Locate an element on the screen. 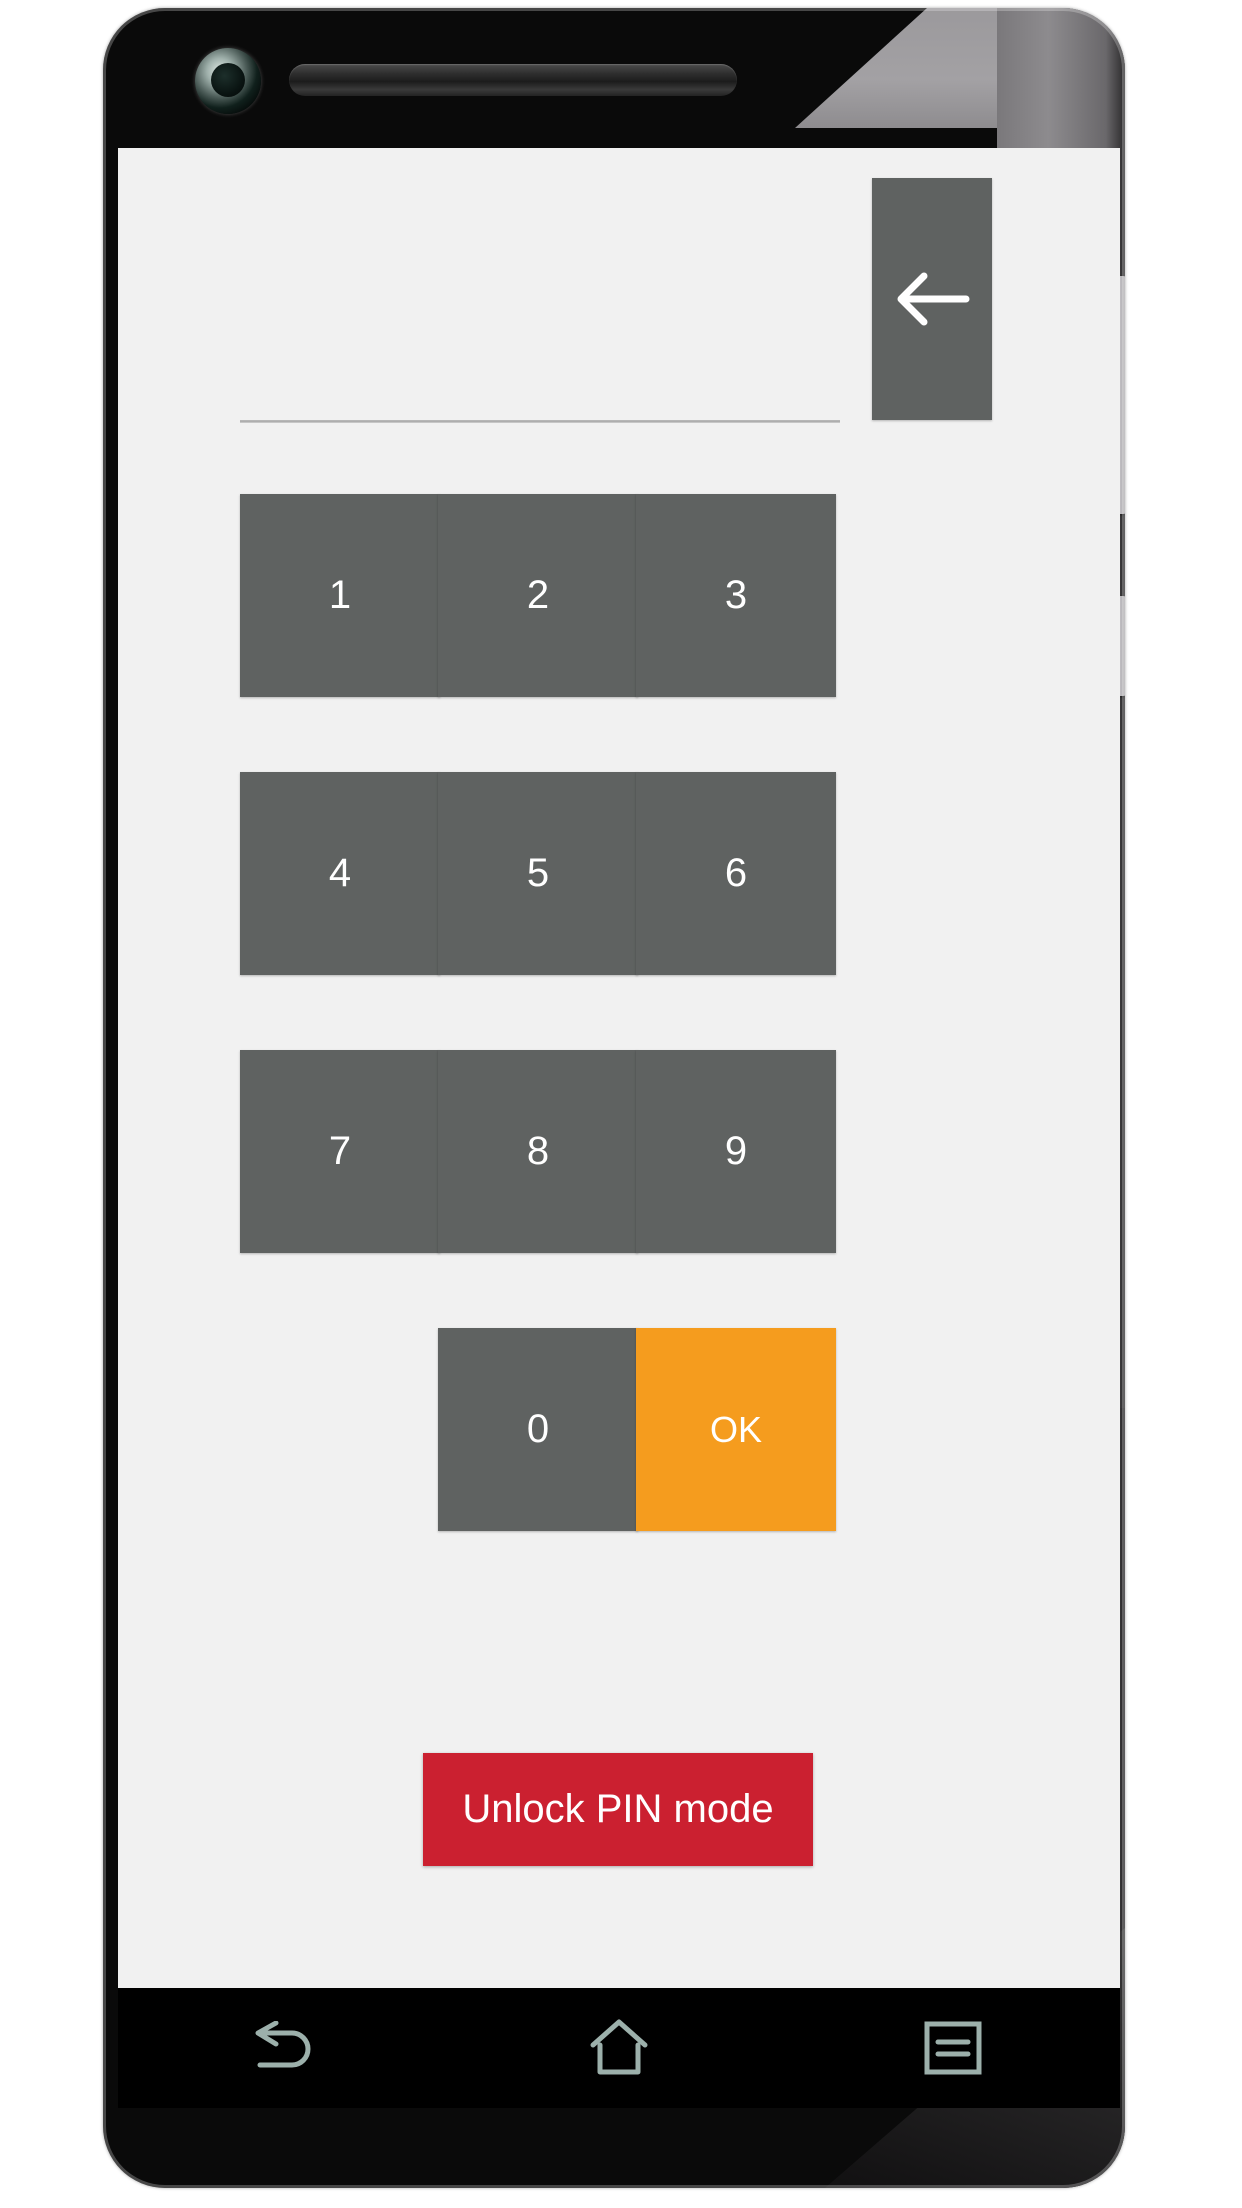 This screenshot has width=1242, height=2208. keypad-key-4: 4 is located at coordinates (340, 873).